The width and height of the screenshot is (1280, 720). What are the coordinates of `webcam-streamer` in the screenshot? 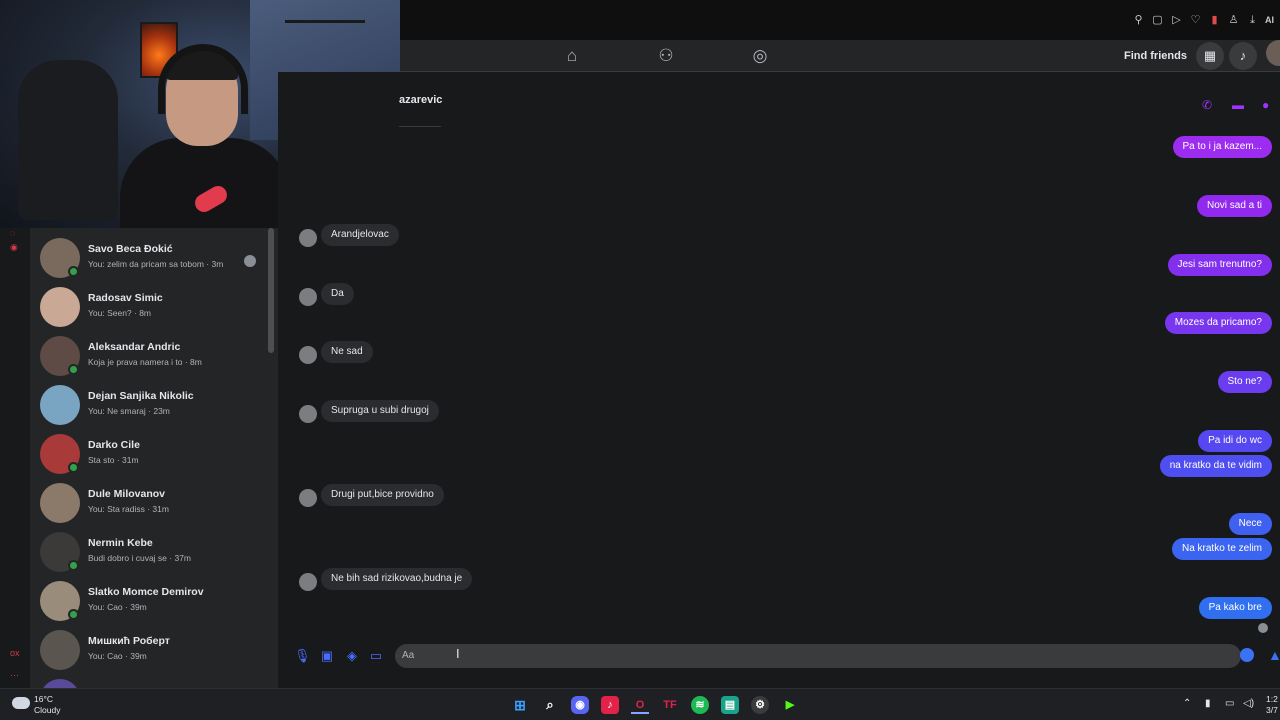 It's located at (205, 134).